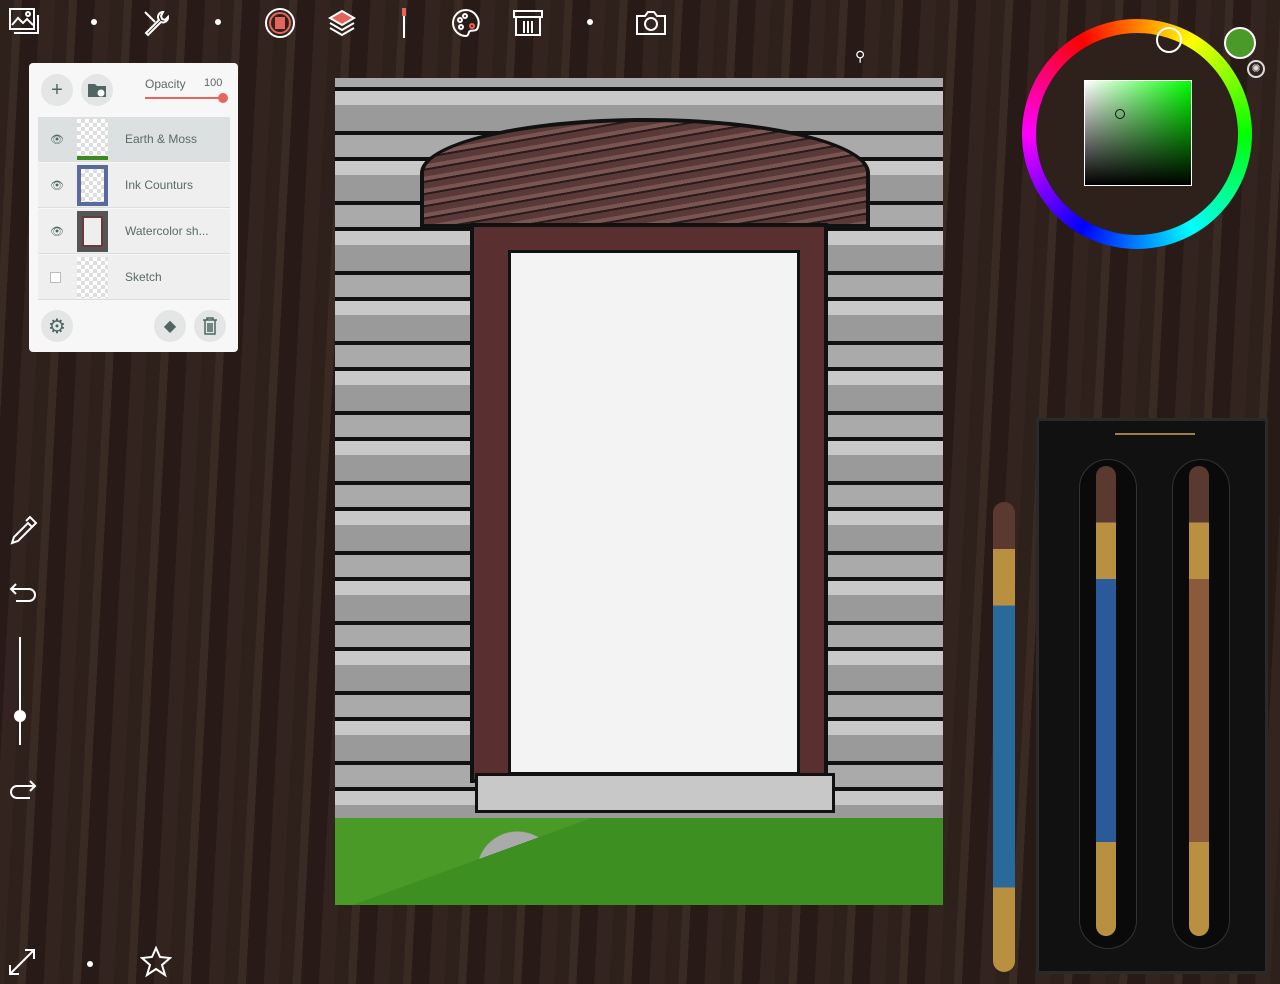 The width and height of the screenshot is (1280, 984). I want to click on tools-button, so click(156, 23).